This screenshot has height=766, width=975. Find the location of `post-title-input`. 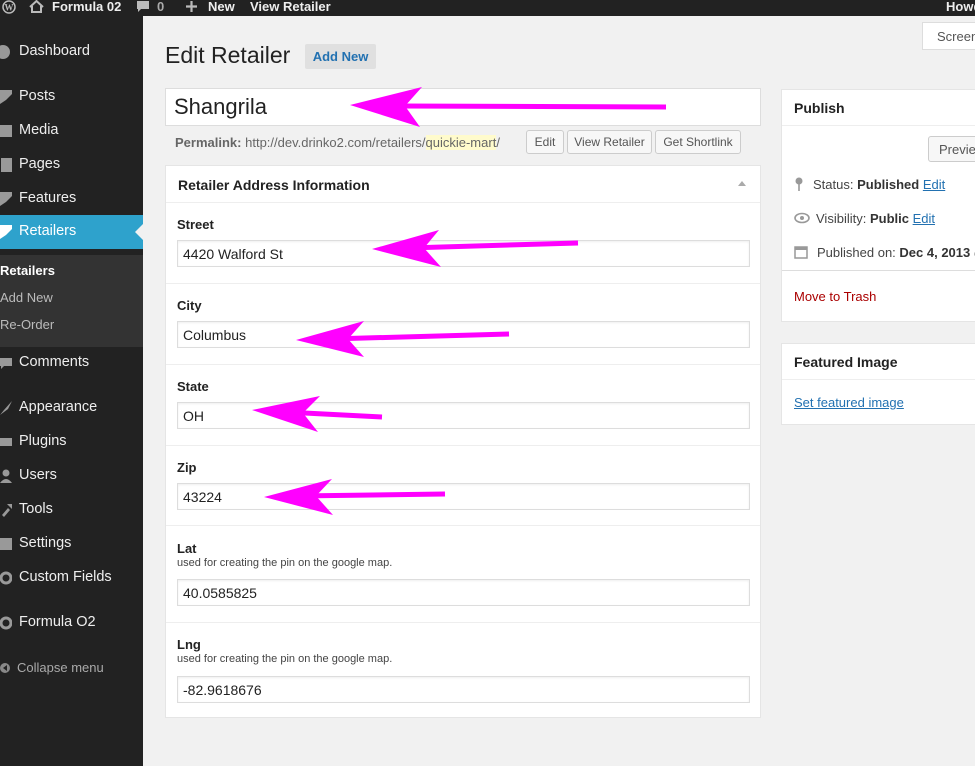

post-title-input is located at coordinates (463, 107).